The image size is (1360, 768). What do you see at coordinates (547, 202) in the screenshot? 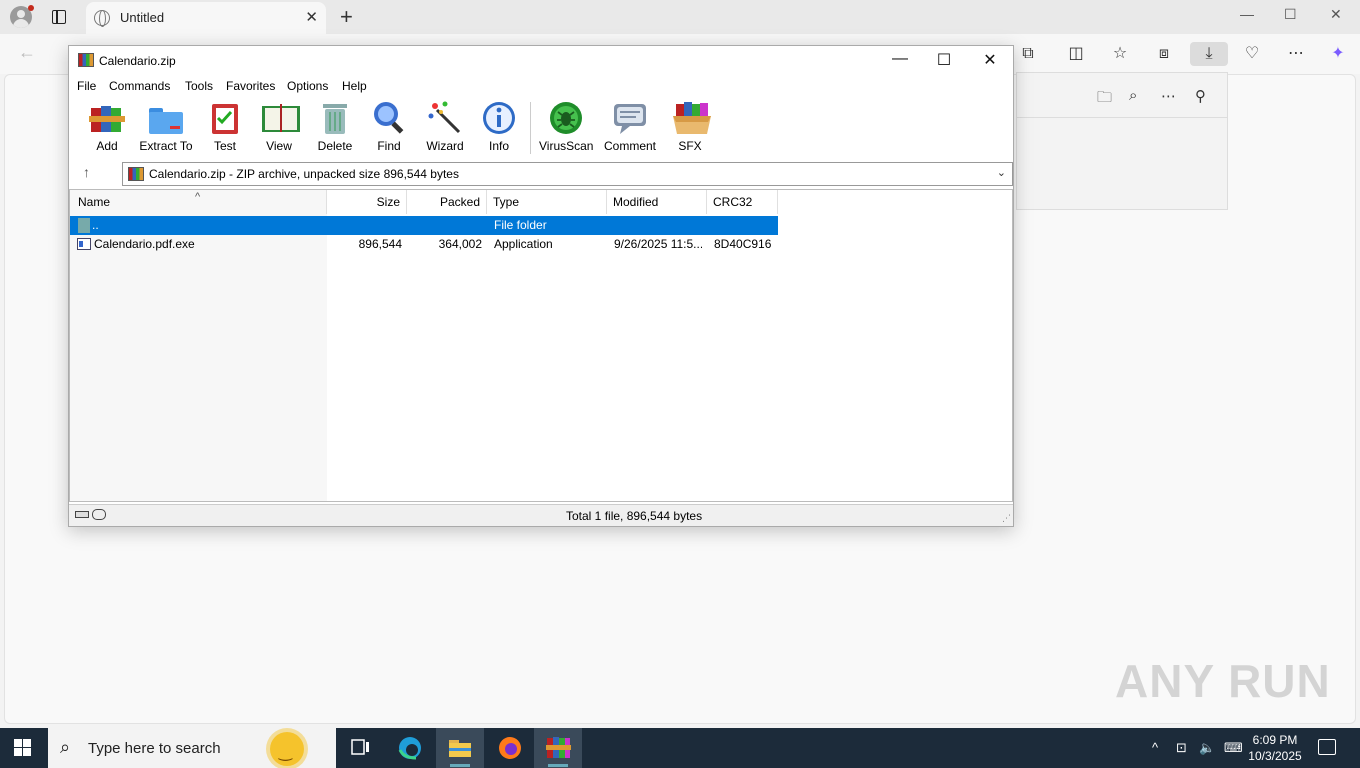
I see `column-header-type: Type` at bounding box center [547, 202].